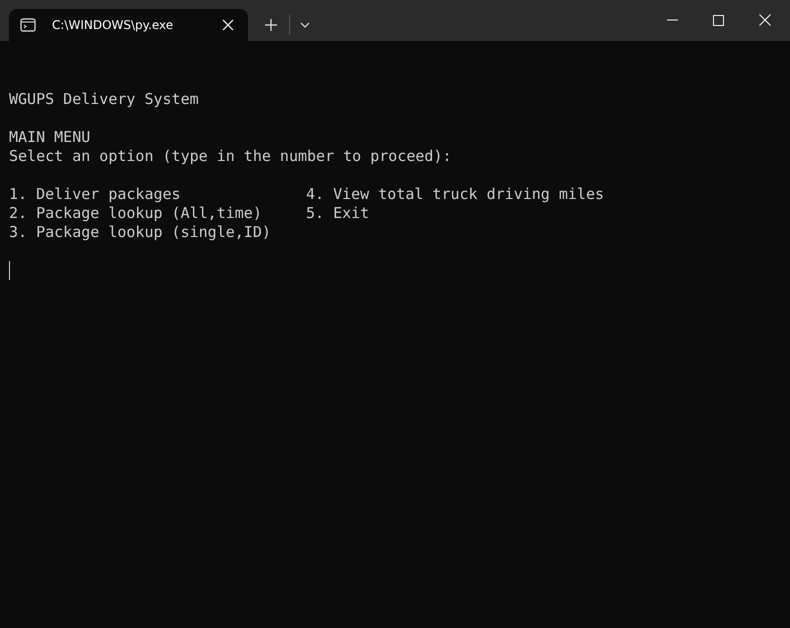 The image size is (790, 628). I want to click on maximize-icon, so click(718, 20).